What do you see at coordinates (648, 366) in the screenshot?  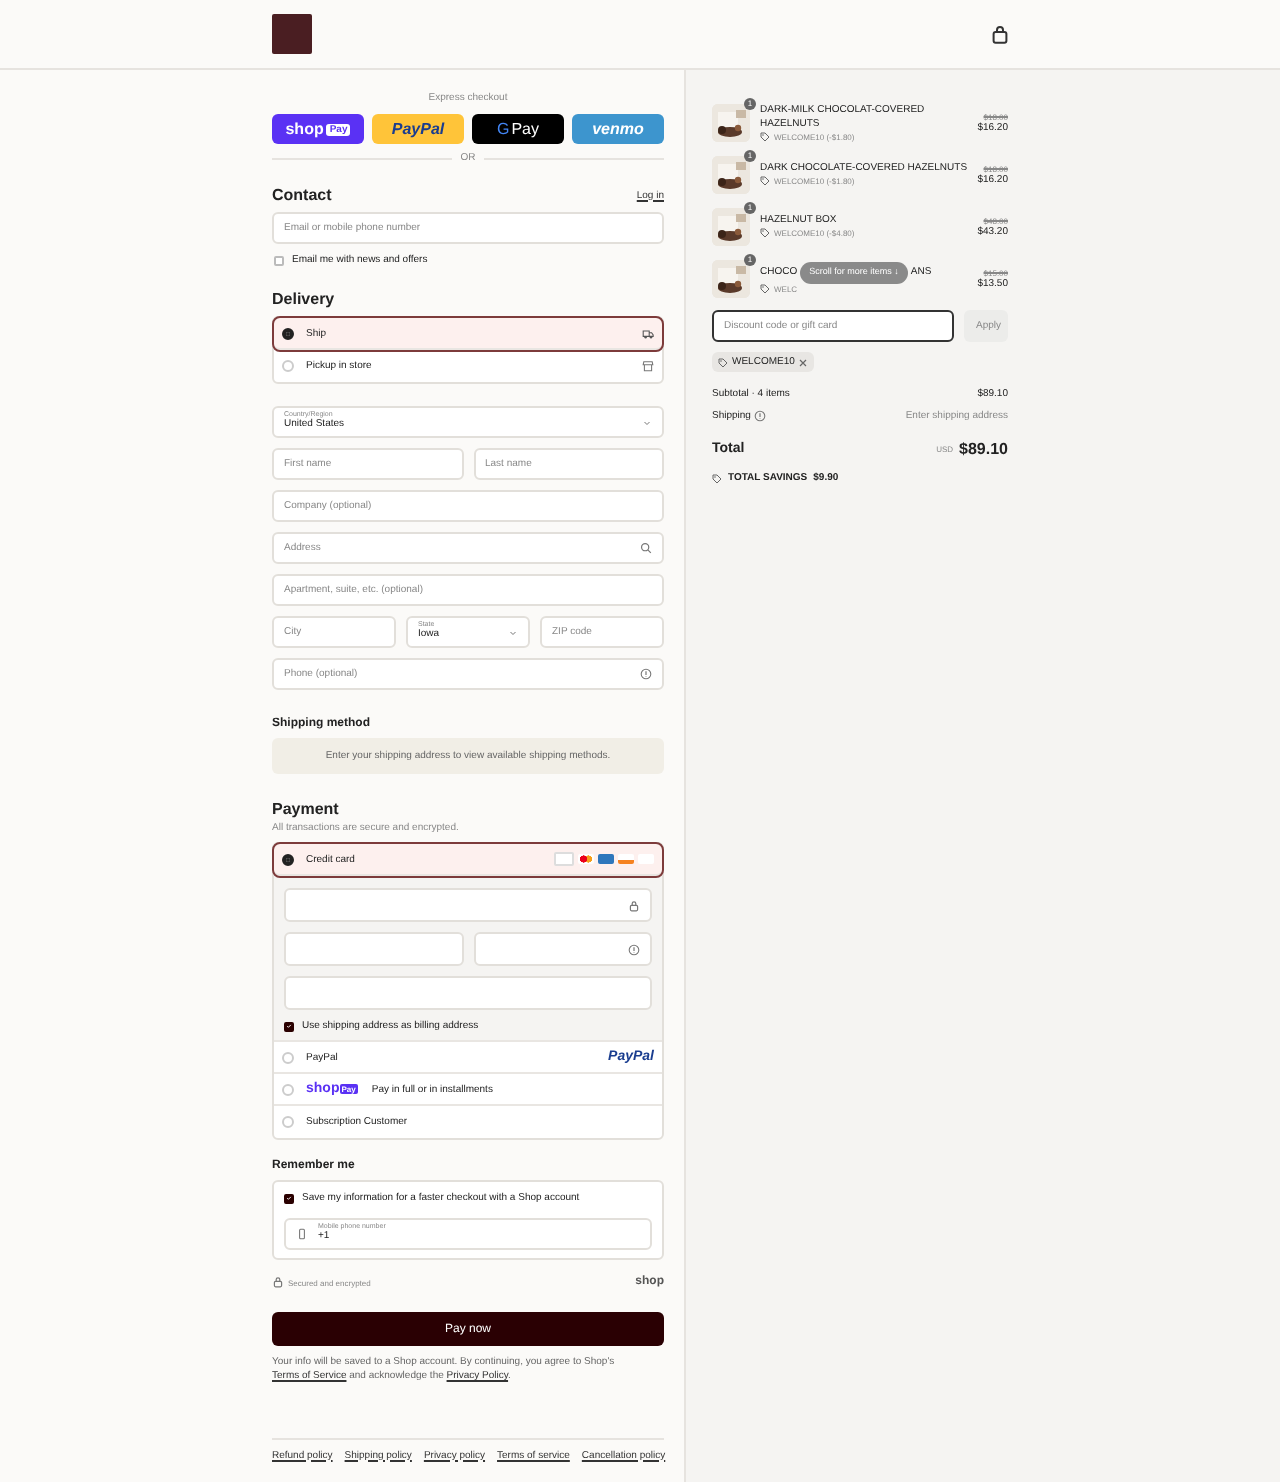 I see `store-icon` at bounding box center [648, 366].